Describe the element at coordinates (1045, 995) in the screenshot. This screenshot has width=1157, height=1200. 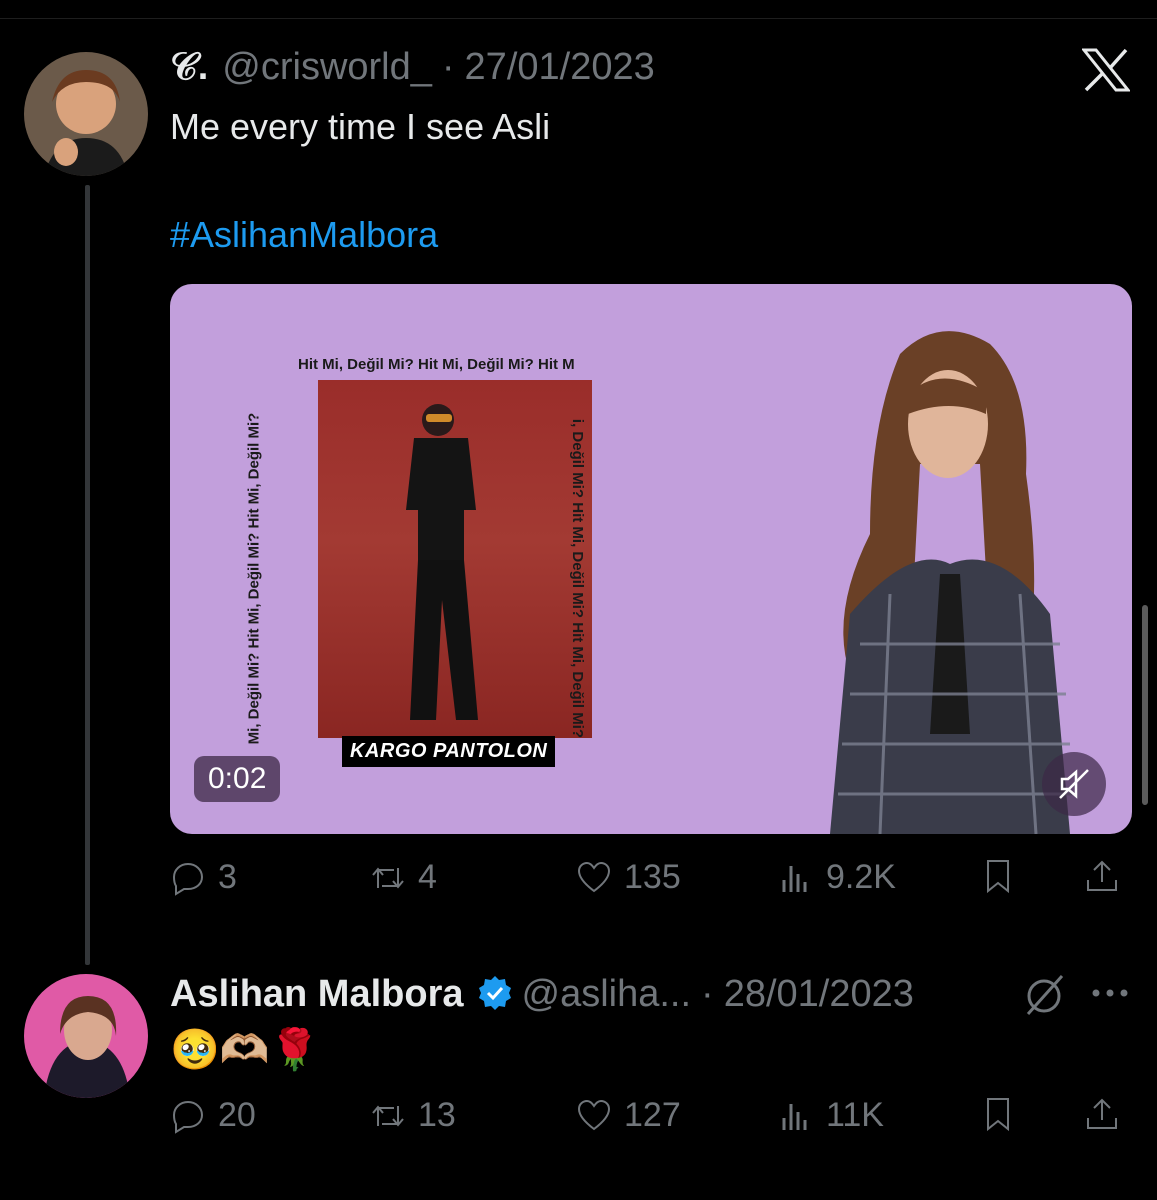
I see `grok-icon` at that location.